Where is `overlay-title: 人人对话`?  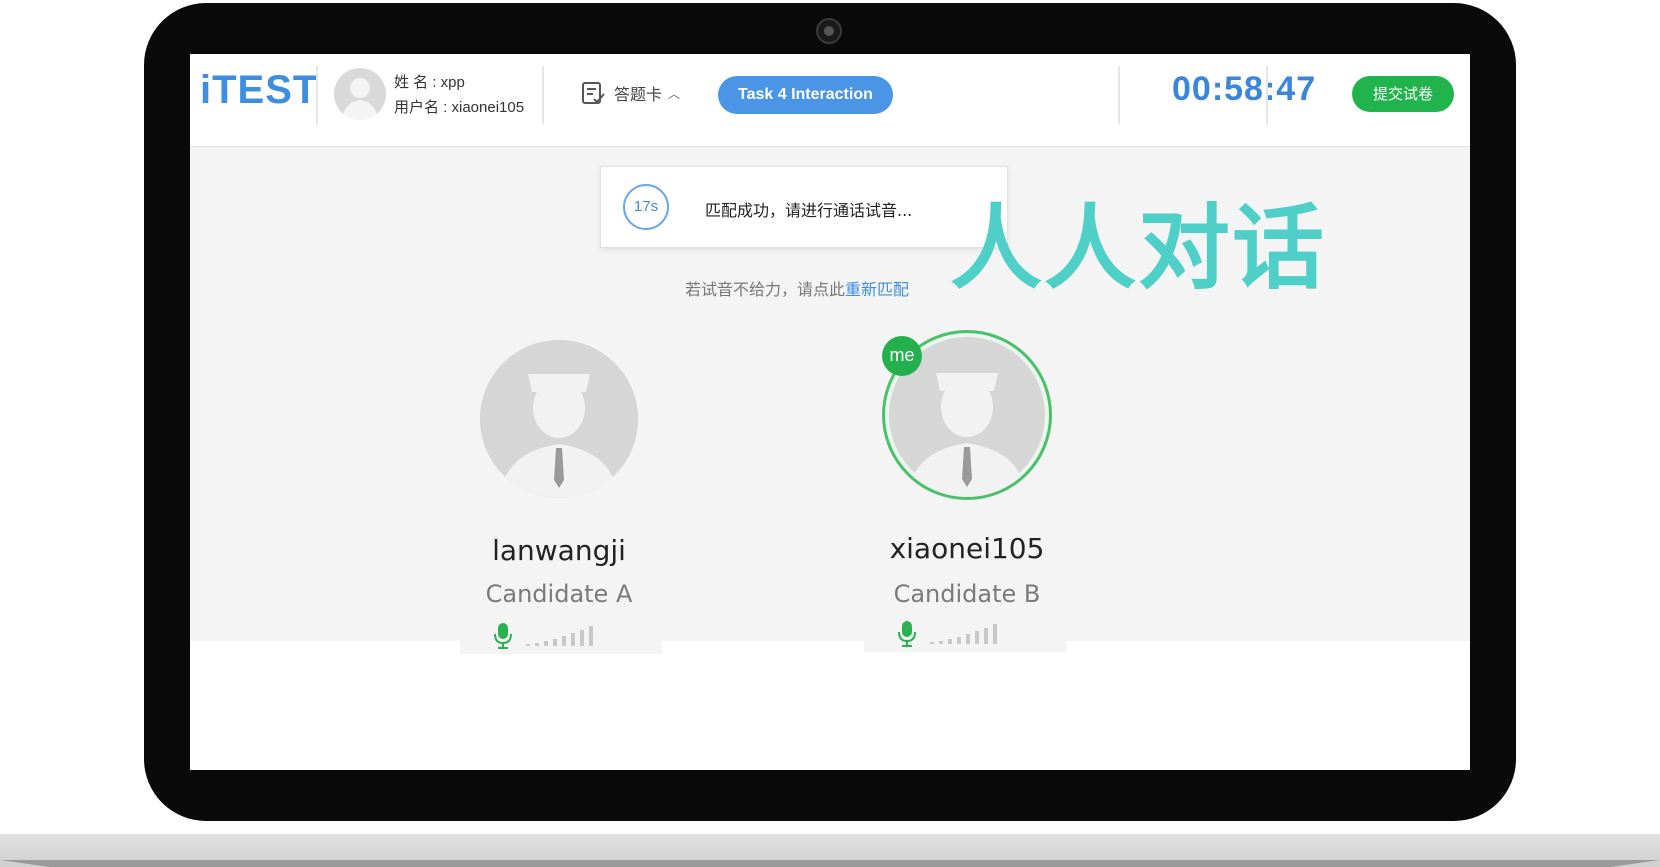 overlay-title: 人人对话 is located at coordinates (1138, 248).